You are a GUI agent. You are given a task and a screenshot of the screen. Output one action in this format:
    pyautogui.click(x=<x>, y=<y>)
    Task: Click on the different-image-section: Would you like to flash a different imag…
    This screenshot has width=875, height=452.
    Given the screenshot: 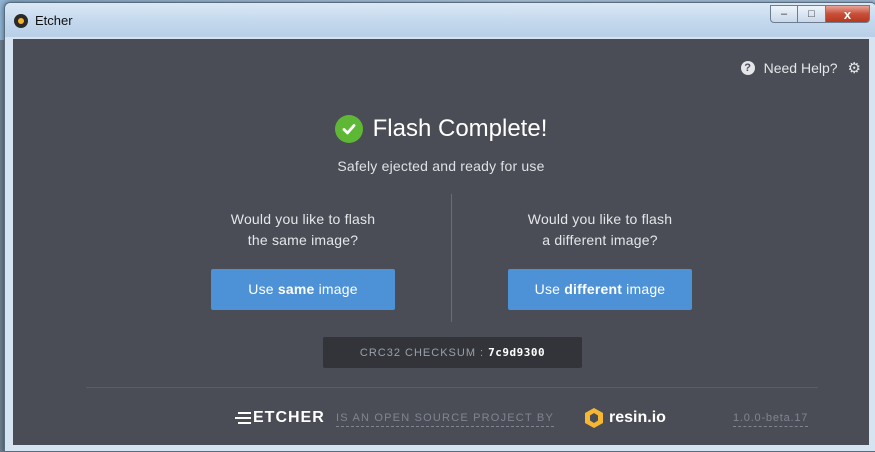 What is the action you would take?
    pyautogui.click(x=600, y=259)
    